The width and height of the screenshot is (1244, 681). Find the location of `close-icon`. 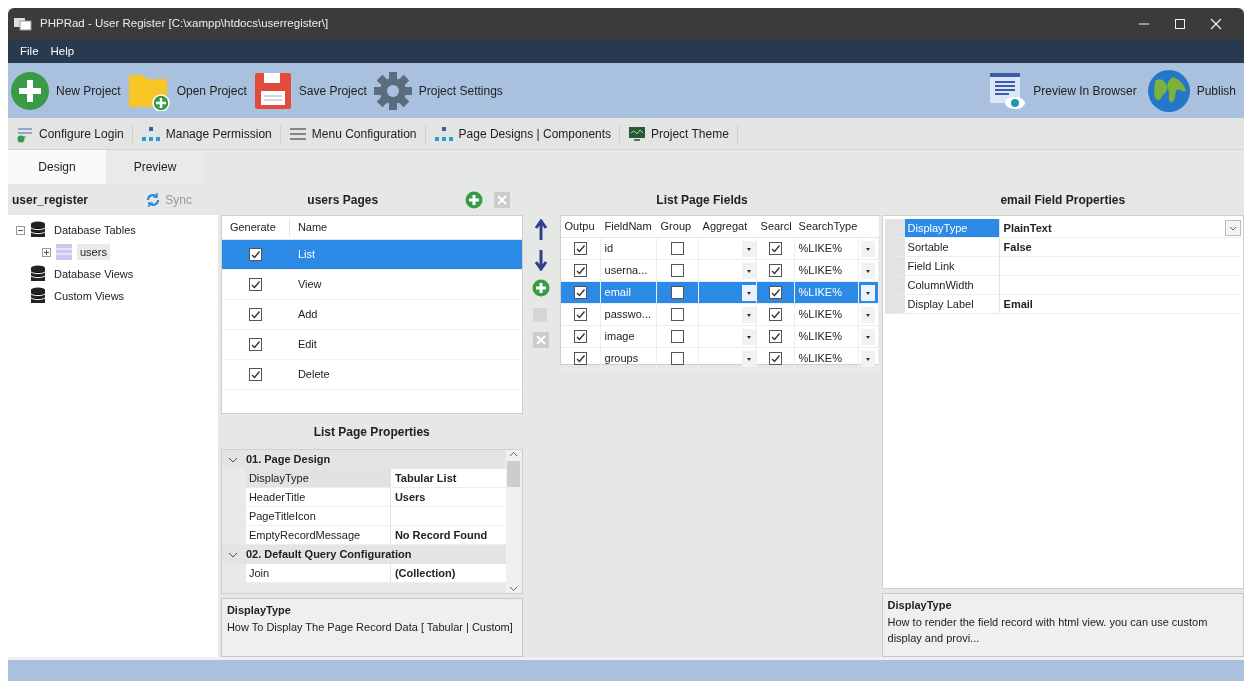

close-icon is located at coordinates (1216, 24).